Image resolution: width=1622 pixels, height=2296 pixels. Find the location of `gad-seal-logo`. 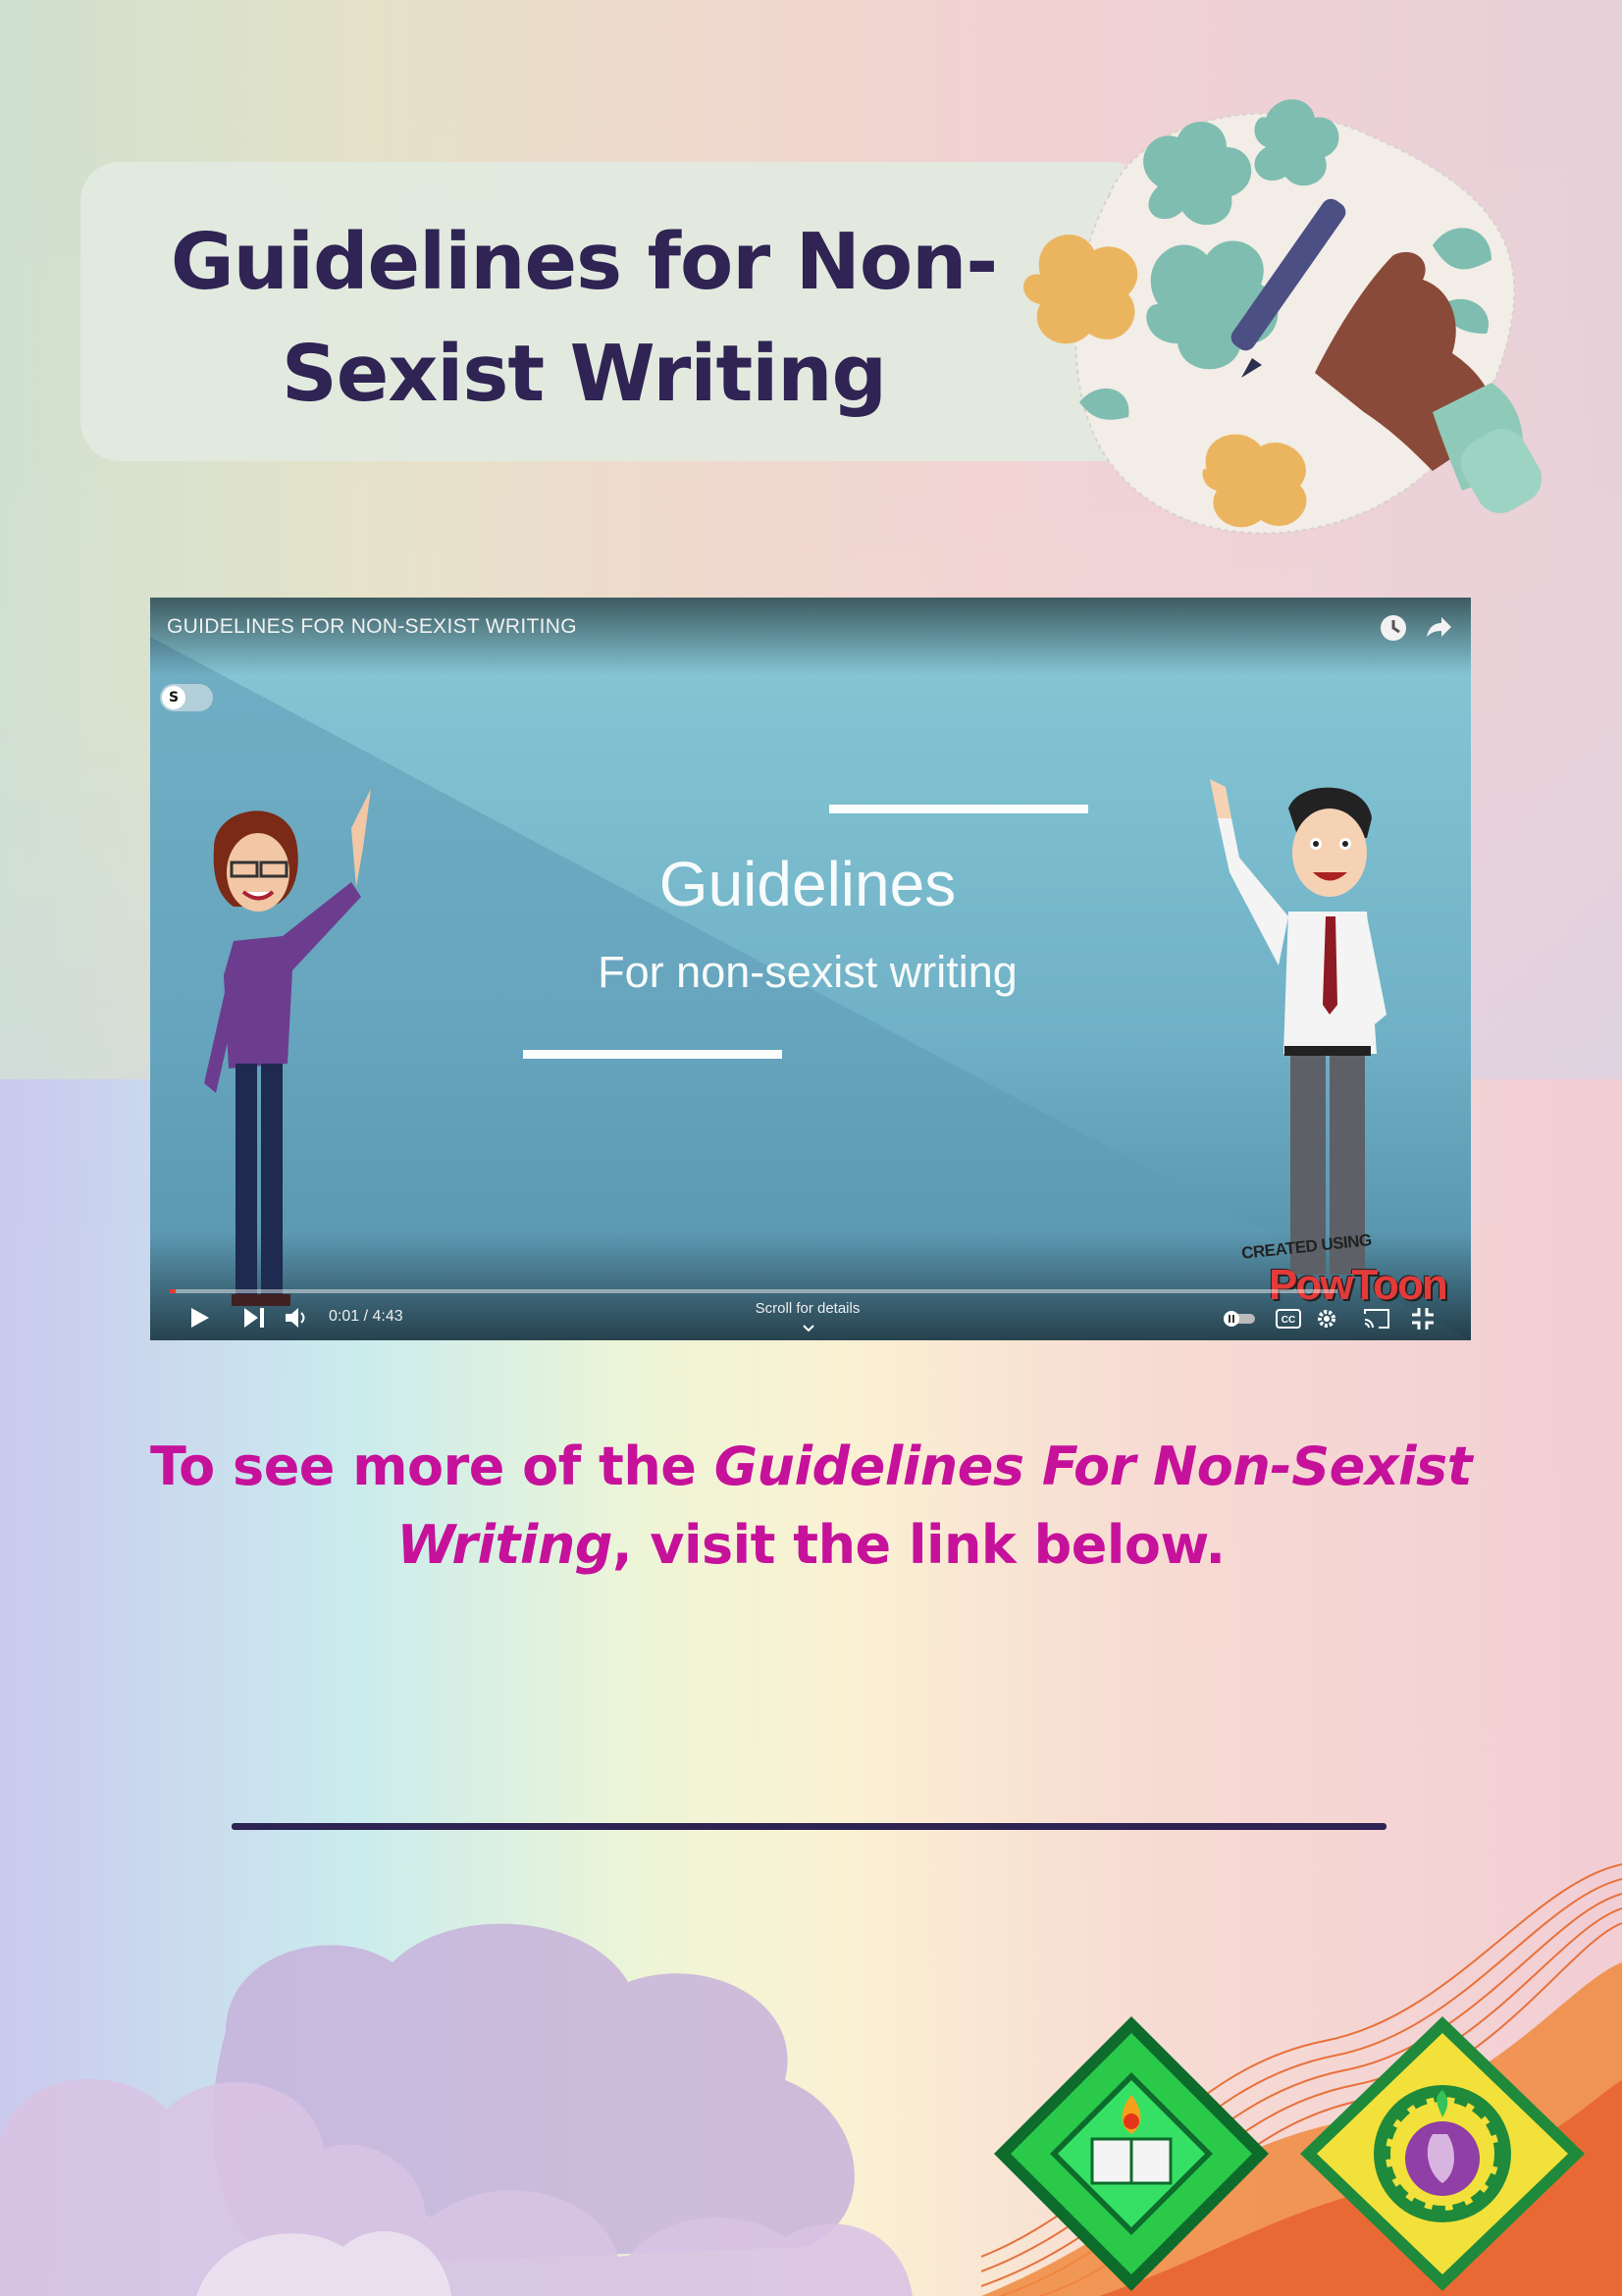

gad-seal-logo is located at coordinates (1442, 2153).